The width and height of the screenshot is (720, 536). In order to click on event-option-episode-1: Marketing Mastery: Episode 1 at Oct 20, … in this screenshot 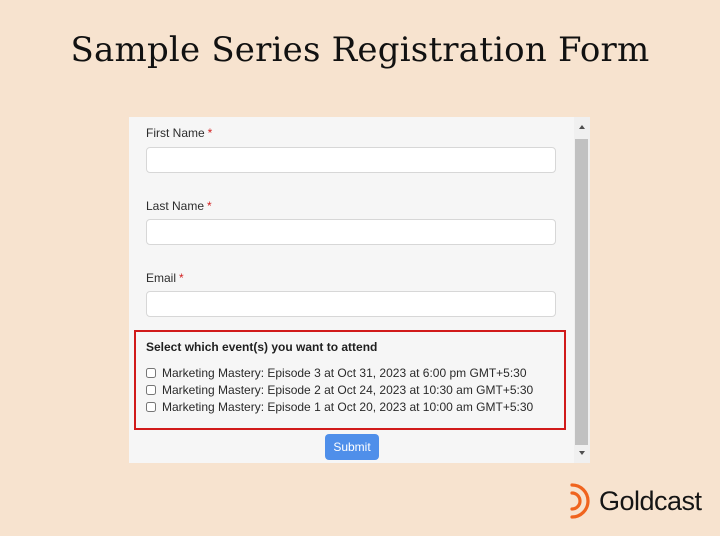, I will do `click(339, 407)`.